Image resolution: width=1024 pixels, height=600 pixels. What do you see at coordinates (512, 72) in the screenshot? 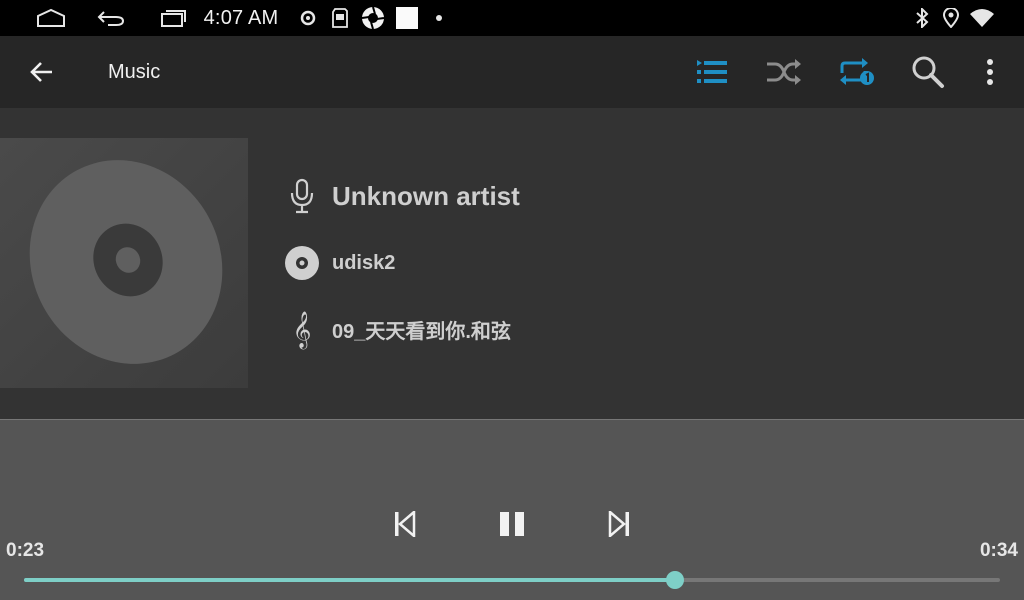
I see `app-bar: Music` at bounding box center [512, 72].